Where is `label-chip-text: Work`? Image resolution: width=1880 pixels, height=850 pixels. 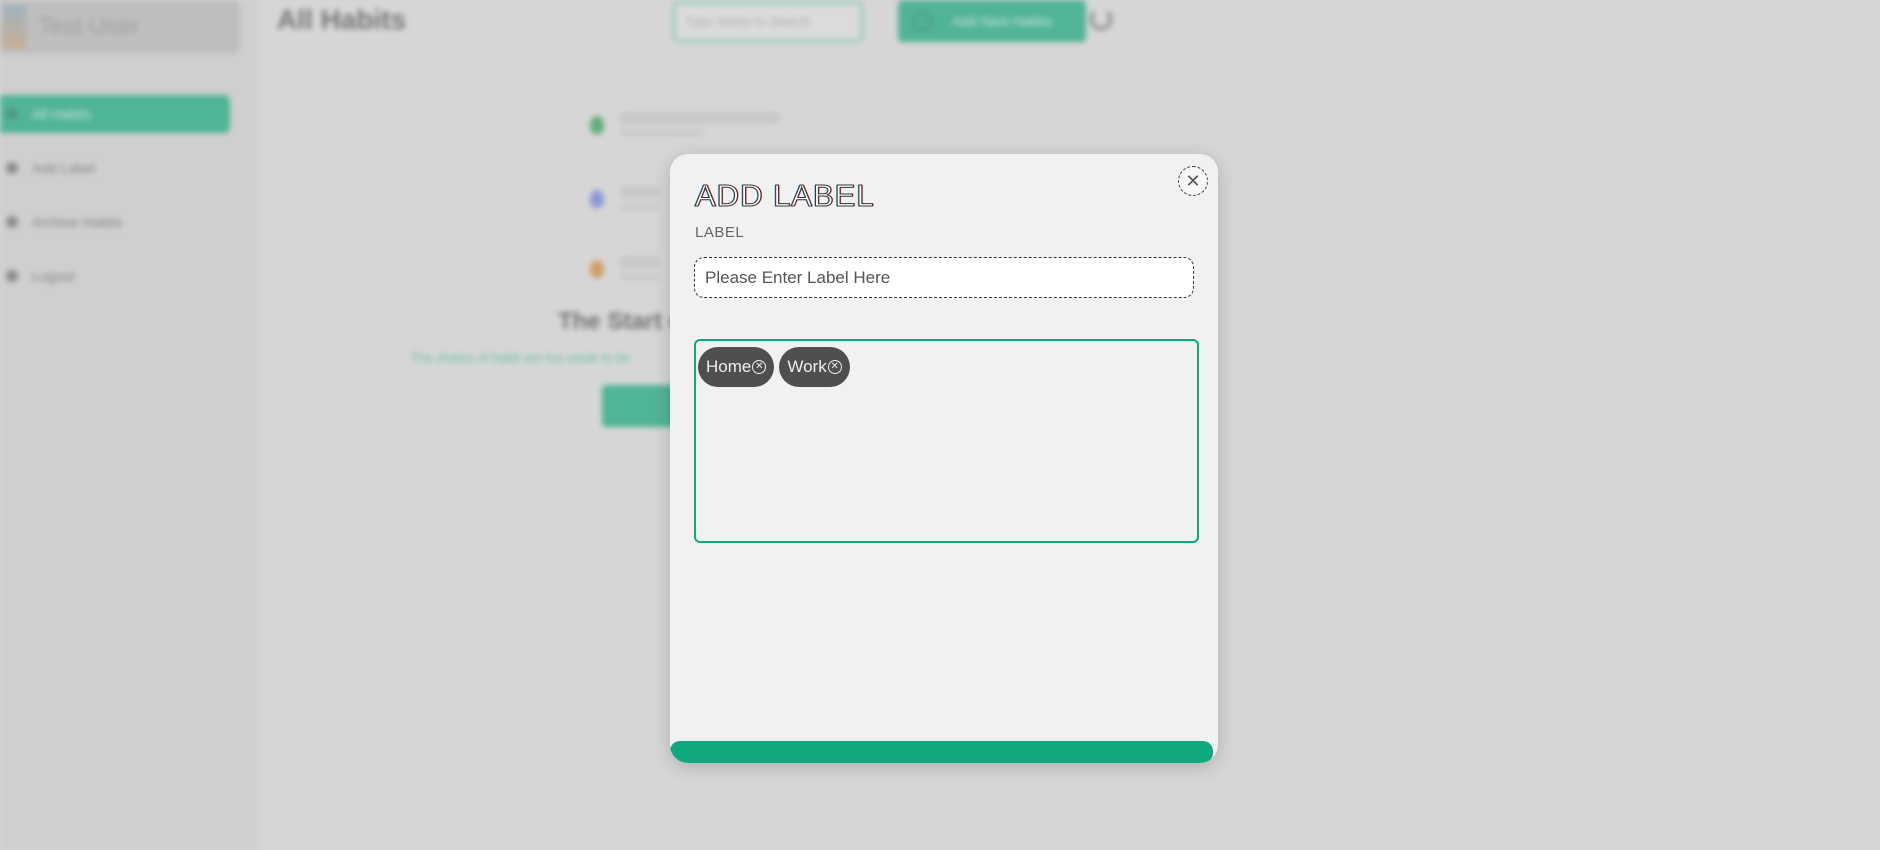 label-chip-text: Work is located at coordinates (807, 366).